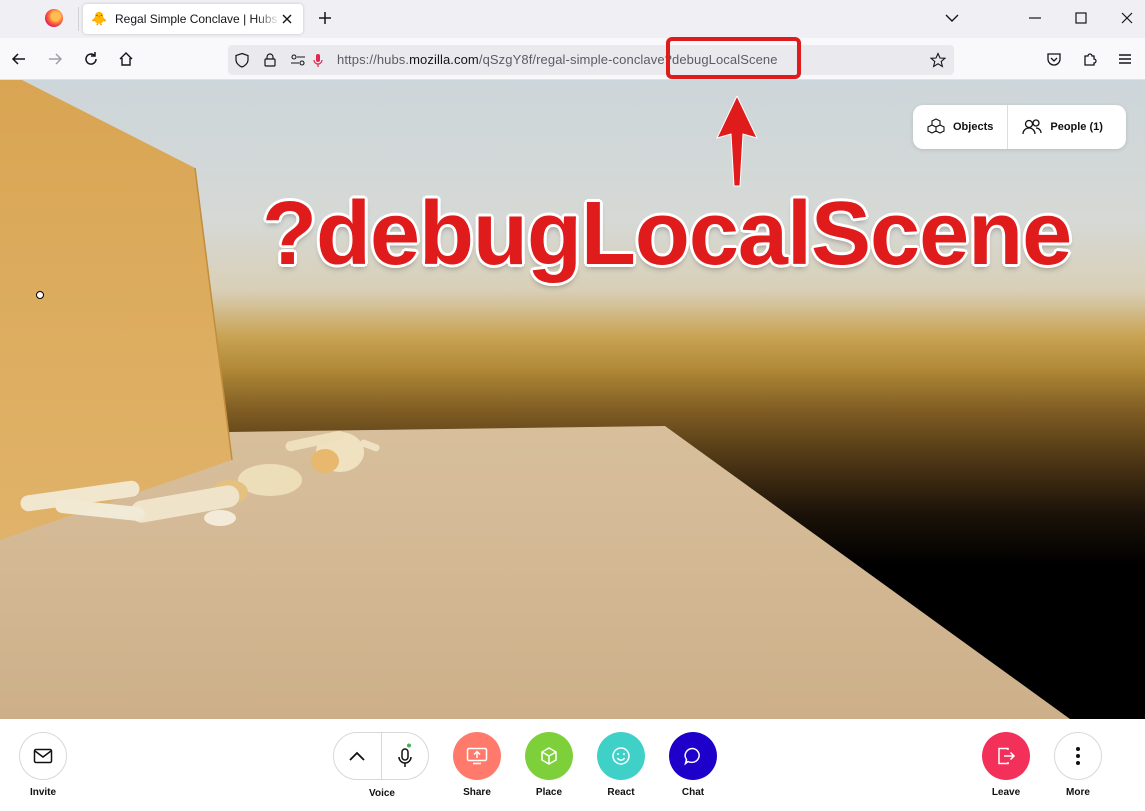 The image size is (1145, 811). What do you see at coordinates (1078, 792) in the screenshot?
I see `more-label: More` at bounding box center [1078, 792].